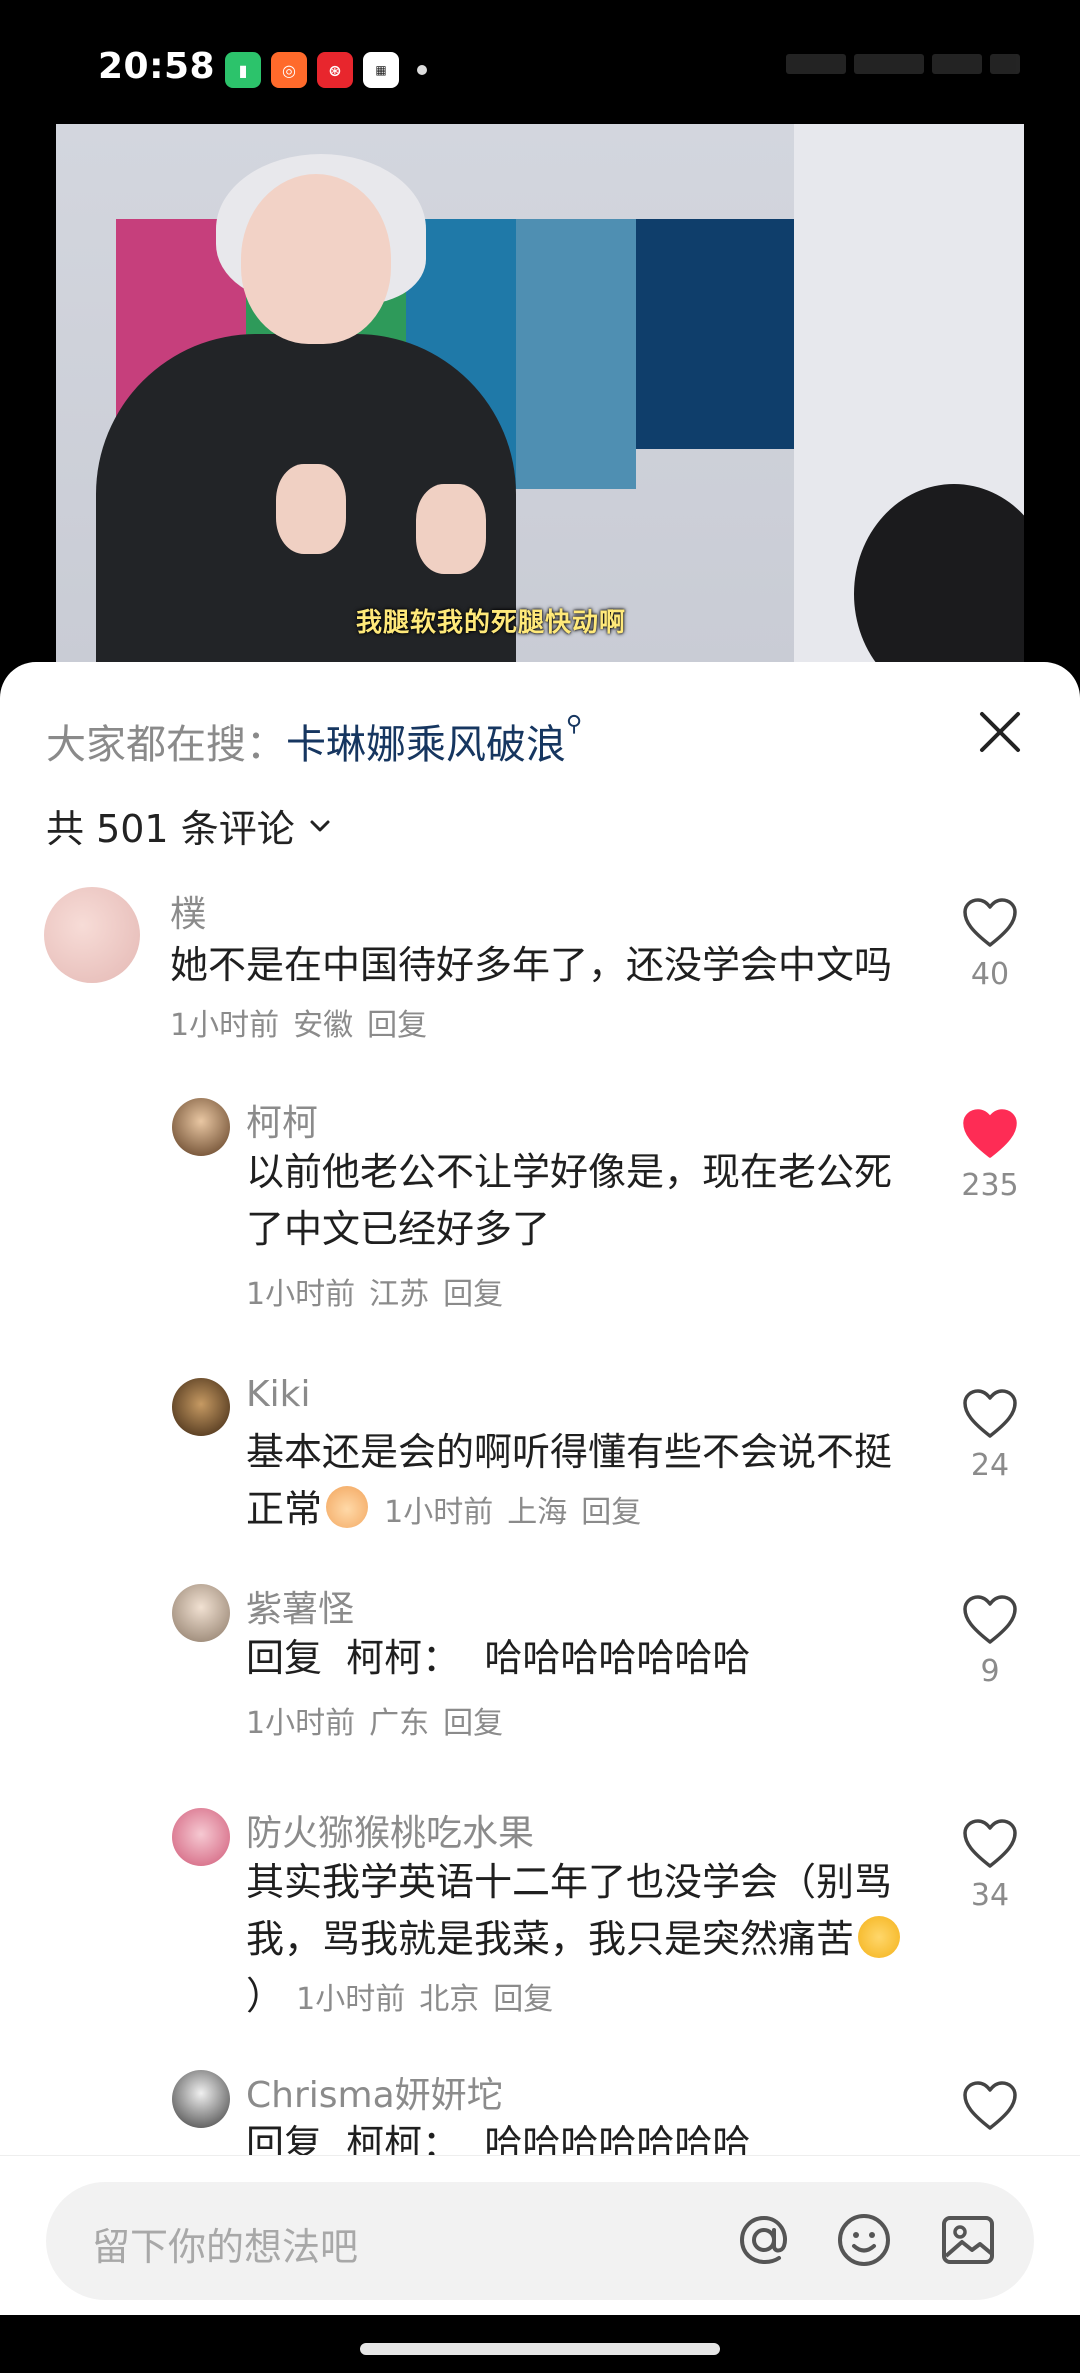 The width and height of the screenshot is (1080, 2373). I want to click on like-button: 235, so click(990, 1155).